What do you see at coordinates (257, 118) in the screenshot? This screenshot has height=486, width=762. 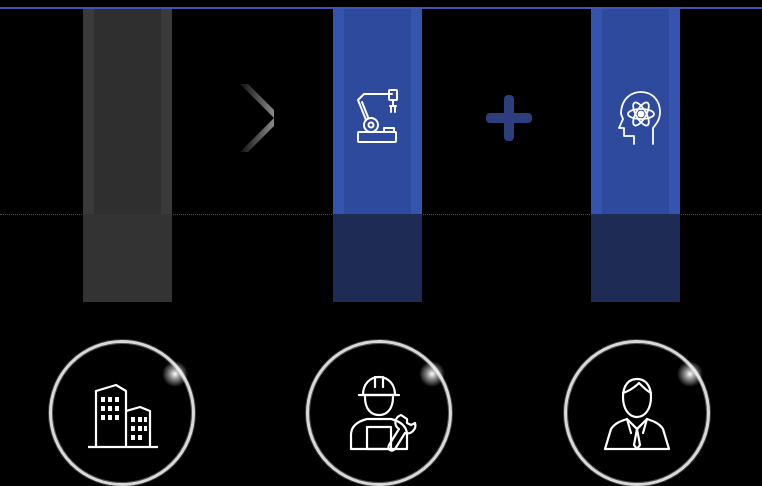 I see `chevron-right-icon` at bounding box center [257, 118].